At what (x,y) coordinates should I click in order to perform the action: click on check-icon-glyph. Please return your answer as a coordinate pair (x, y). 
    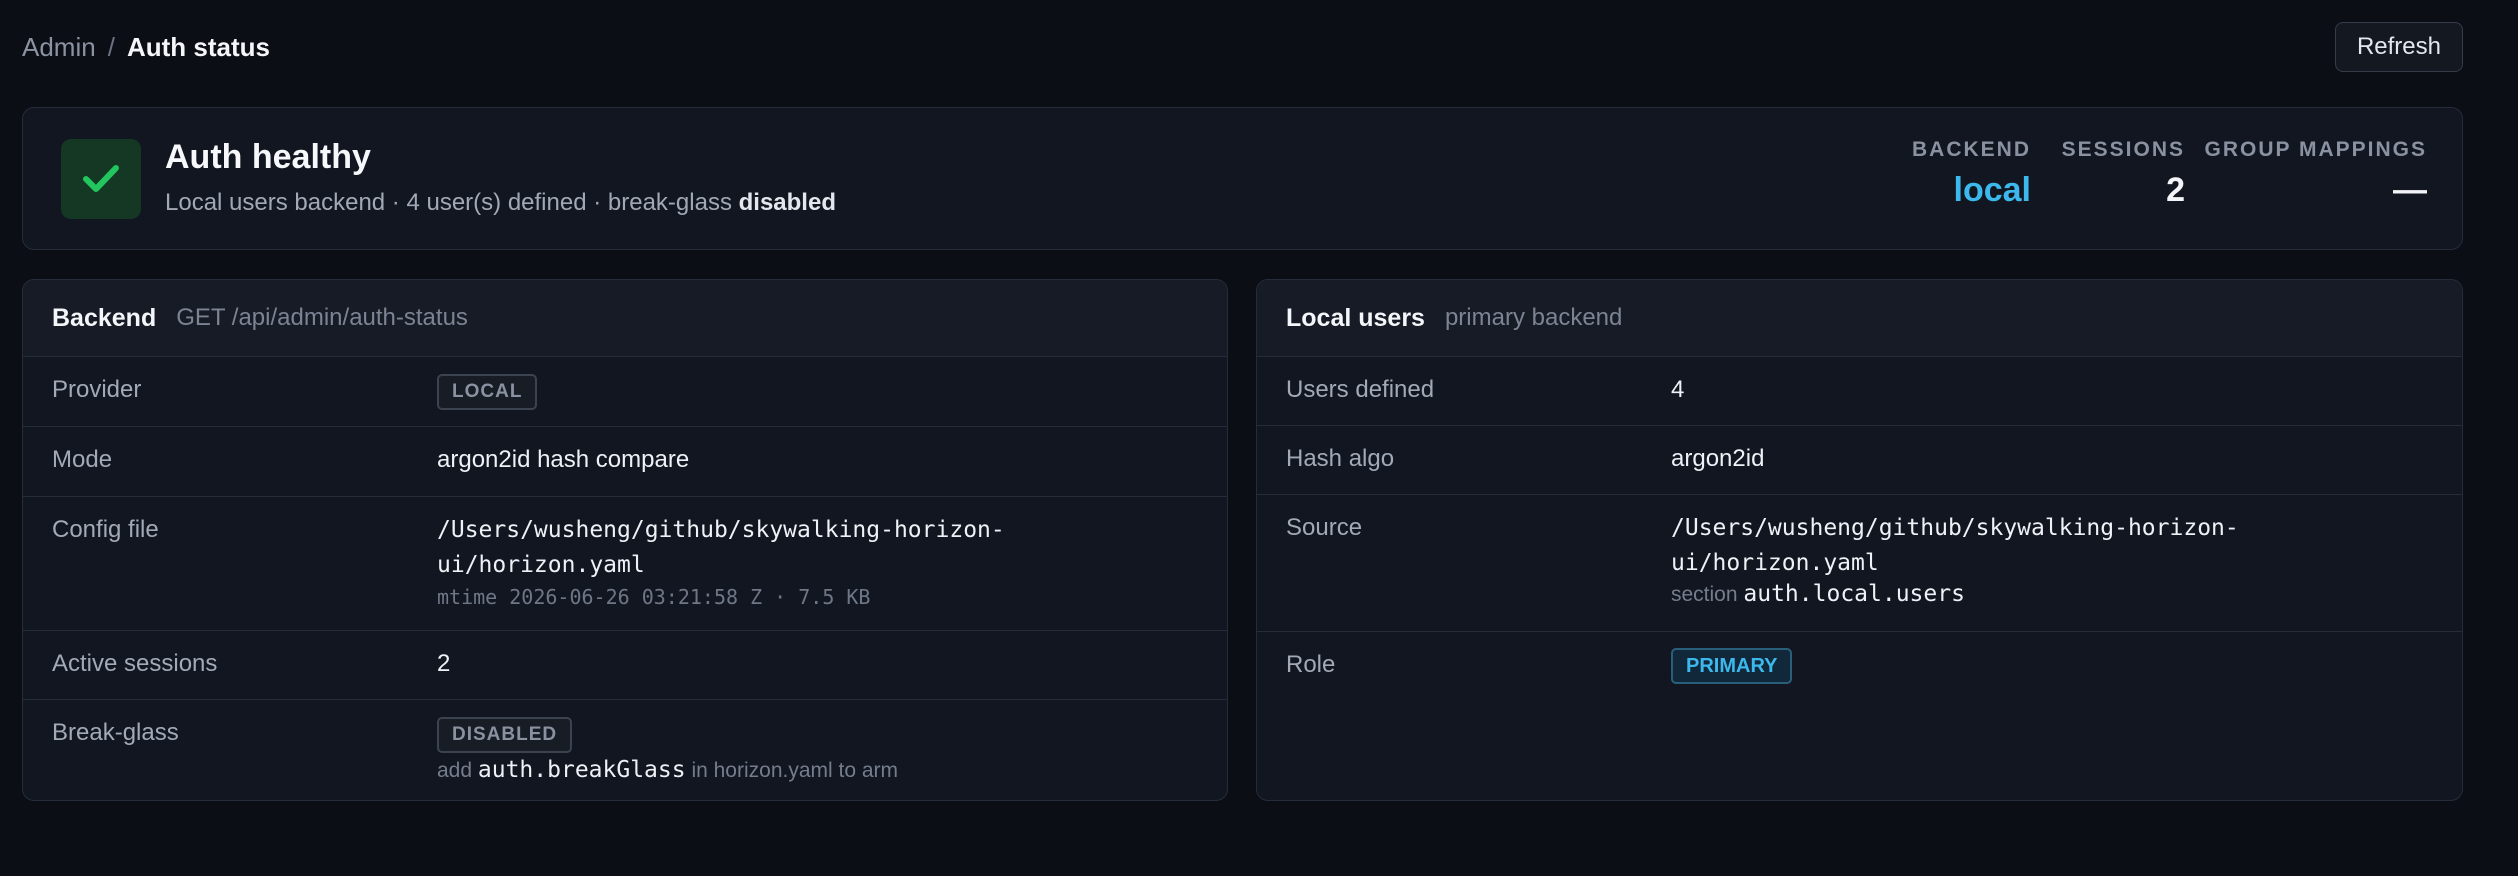
    Looking at the image, I should click on (101, 178).